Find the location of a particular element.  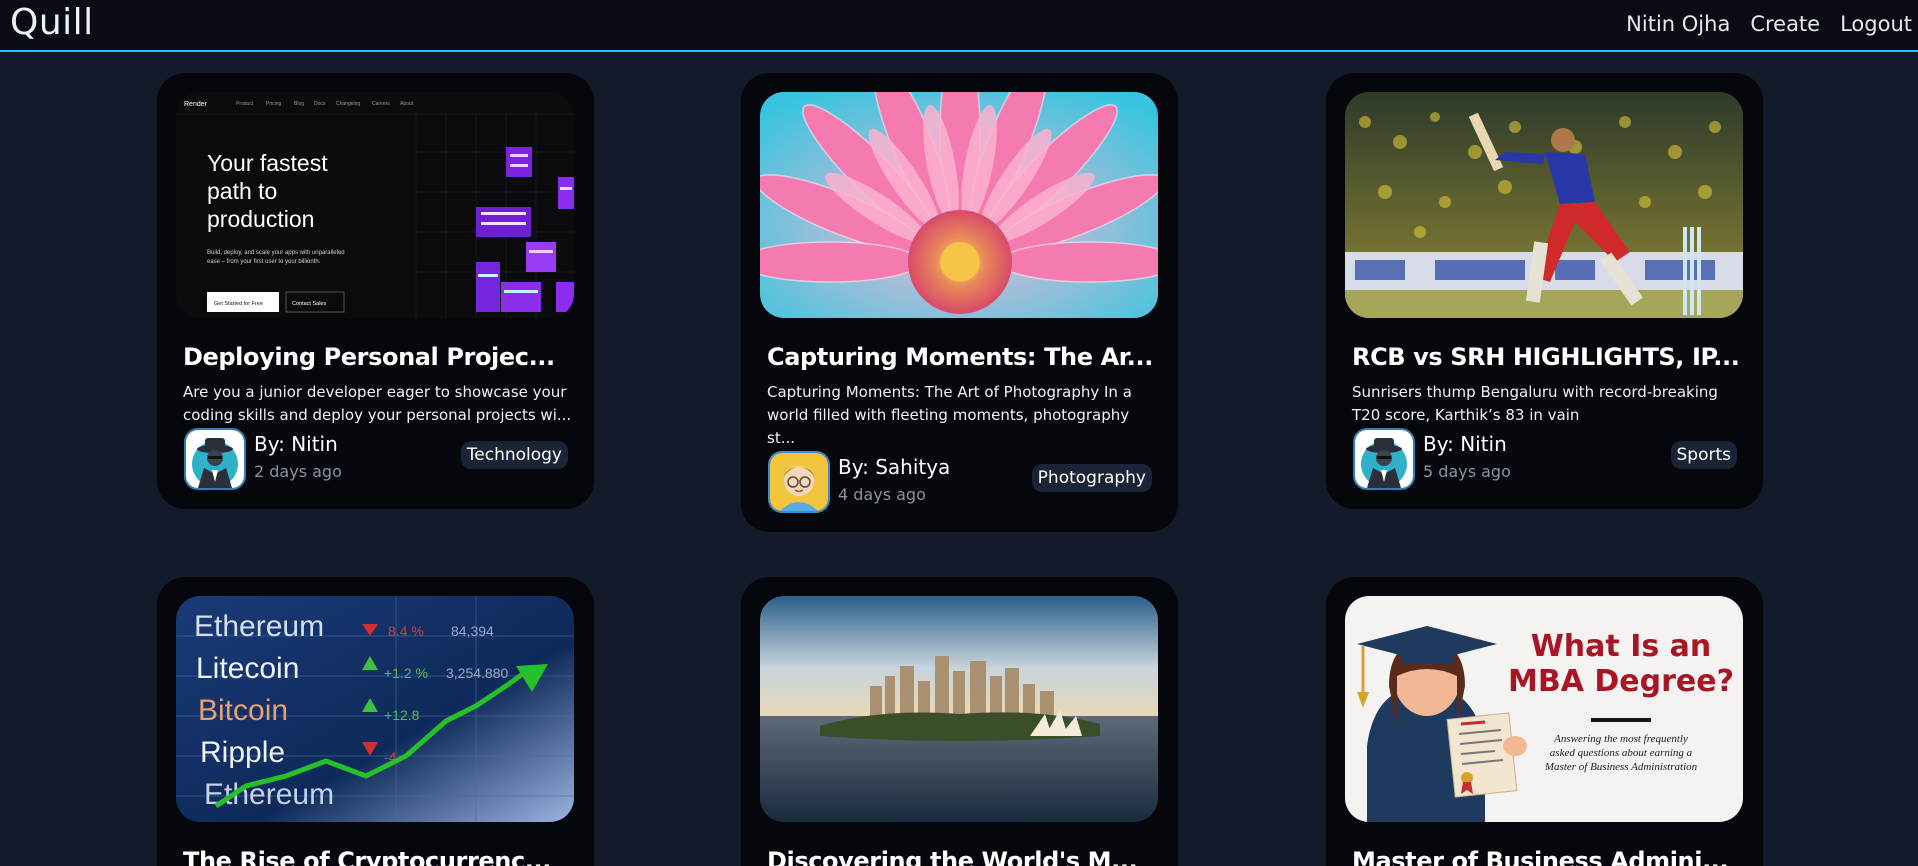

thumb-brand: Render is located at coordinates (196, 104).